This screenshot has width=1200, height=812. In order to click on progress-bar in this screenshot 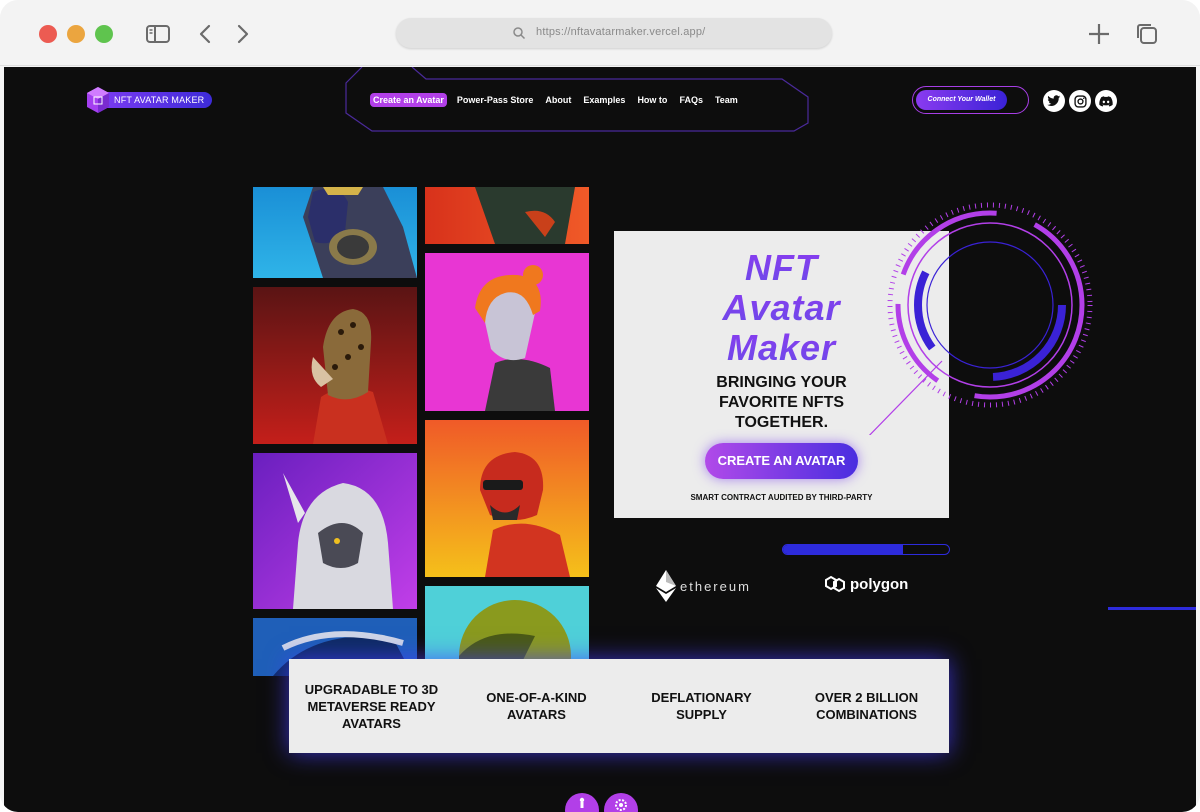, I will do `click(866, 549)`.